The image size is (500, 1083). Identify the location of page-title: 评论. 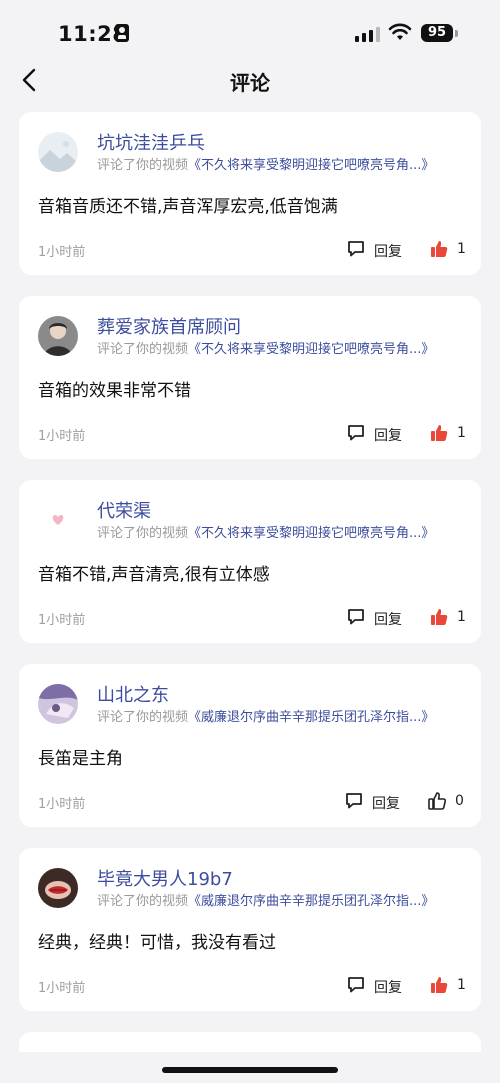
(250, 83).